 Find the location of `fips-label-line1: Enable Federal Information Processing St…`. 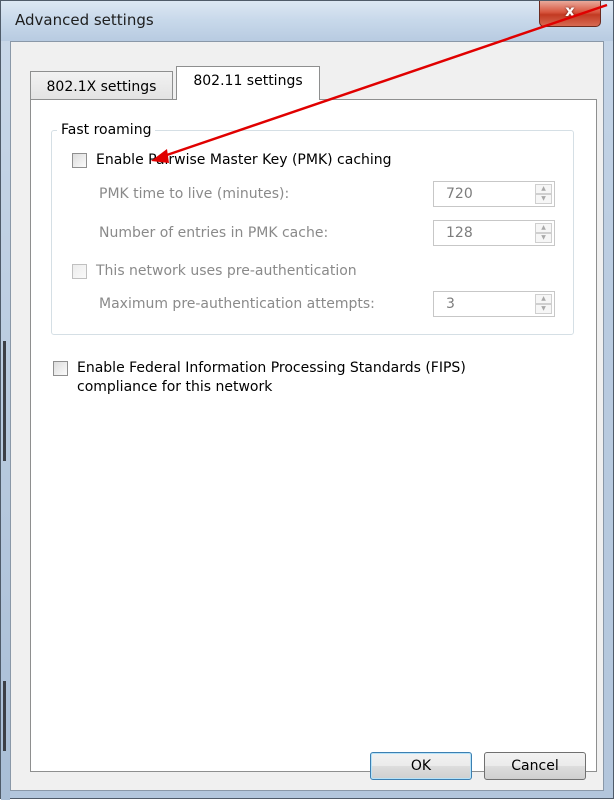

fips-label-line1: Enable Federal Information Processing St… is located at coordinates (271, 368).